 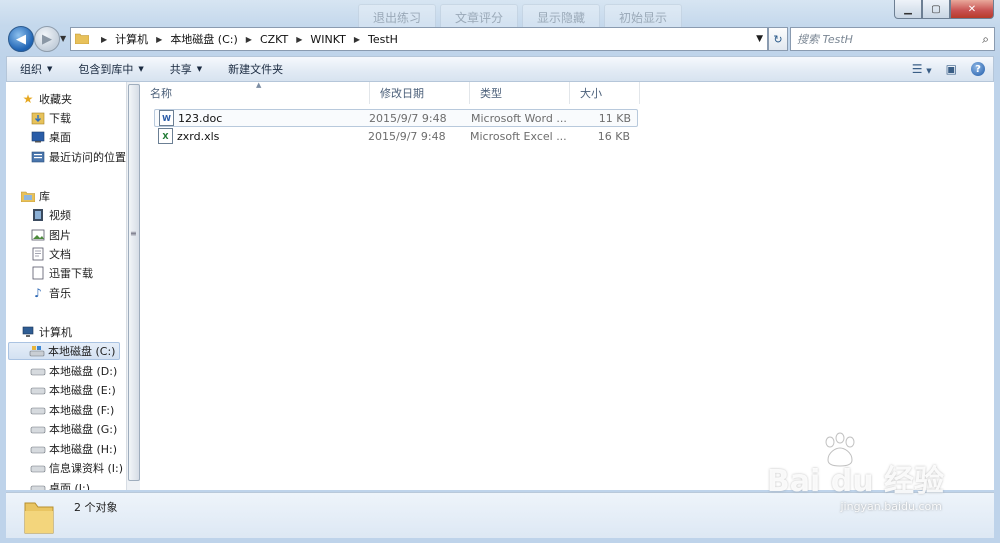 I want to click on search-icon: ⌕, so click(x=985, y=39).